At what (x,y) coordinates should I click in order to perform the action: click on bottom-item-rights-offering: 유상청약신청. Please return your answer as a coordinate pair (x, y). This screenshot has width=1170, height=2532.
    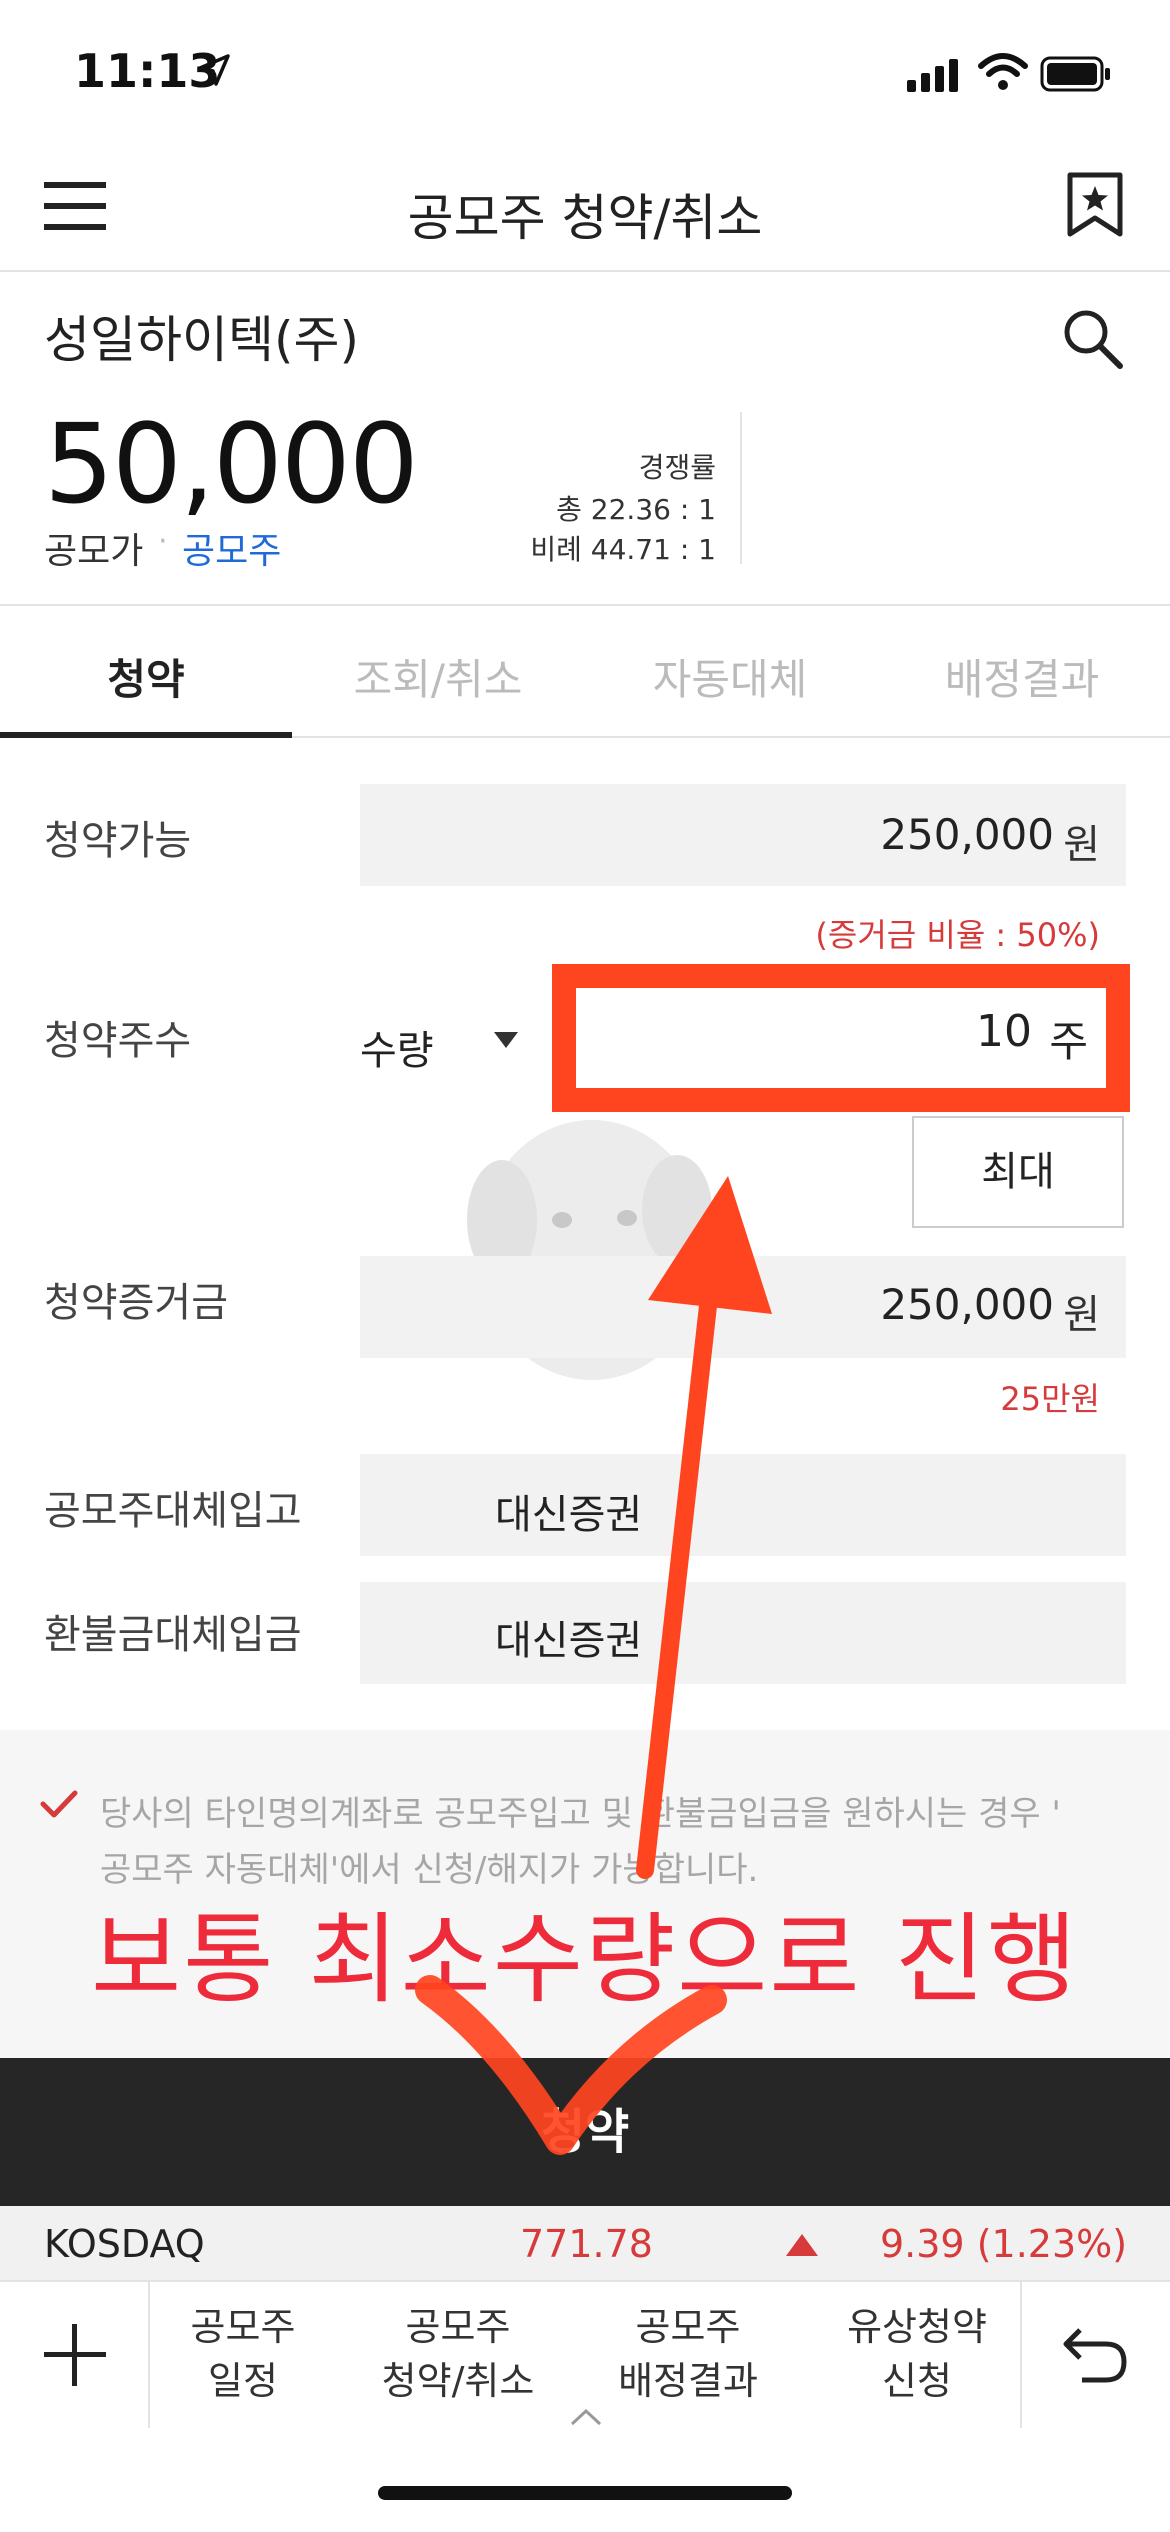
    Looking at the image, I should click on (917, 2354).